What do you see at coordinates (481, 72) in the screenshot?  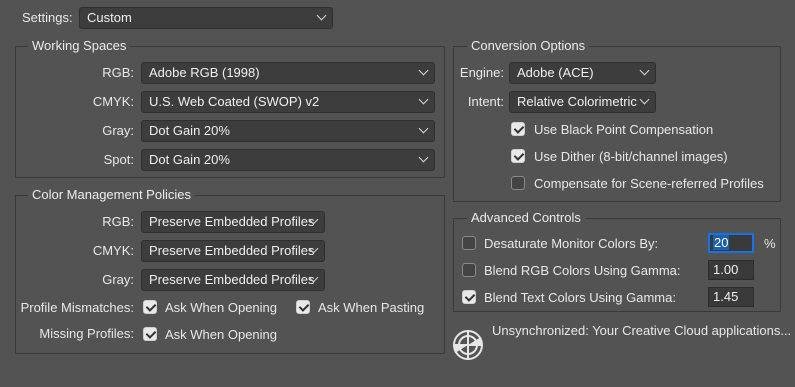 I see `engine-label: Engine:` at bounding box center [481, 72].